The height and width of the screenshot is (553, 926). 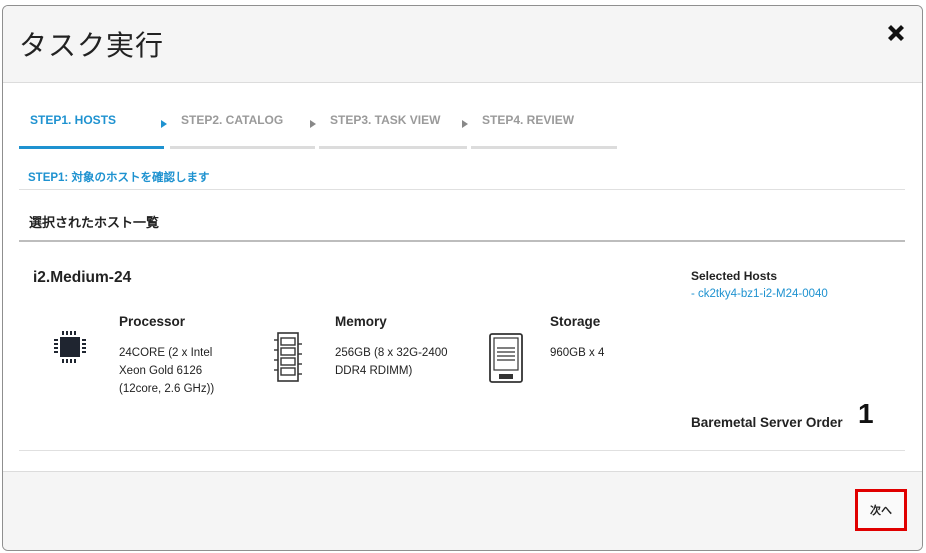 I want to click on tab-step3-task-view: STEP3. TASK VIEW, so click(x=393, y=124).